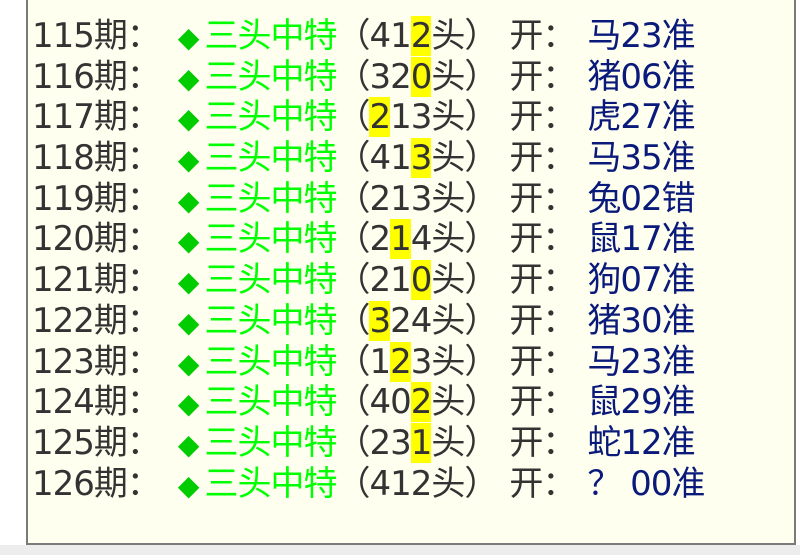 This screenshot has height=555, width=800. Describe the element at coordinates (373, 442) in the screenshot. I see `prediction-pre: （23` at that location.